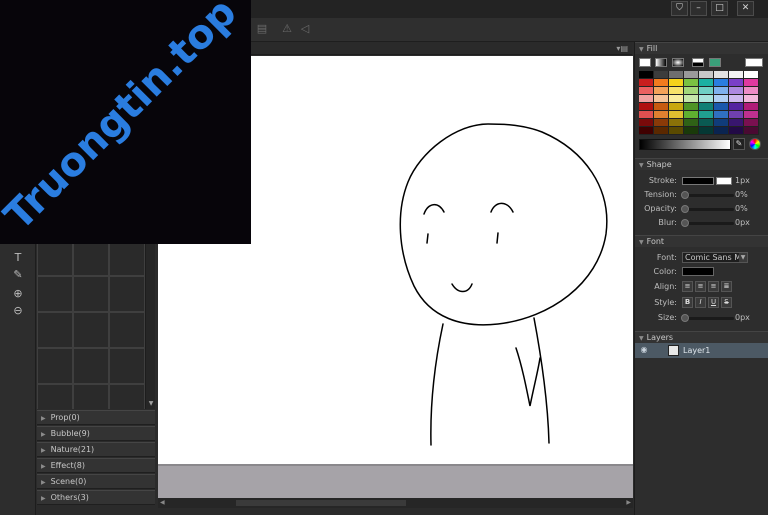 The image size is (768, 515). Describe the element at coordinates (679, 8) in the screenshot. I see `pin-button: ⛉` at that location.